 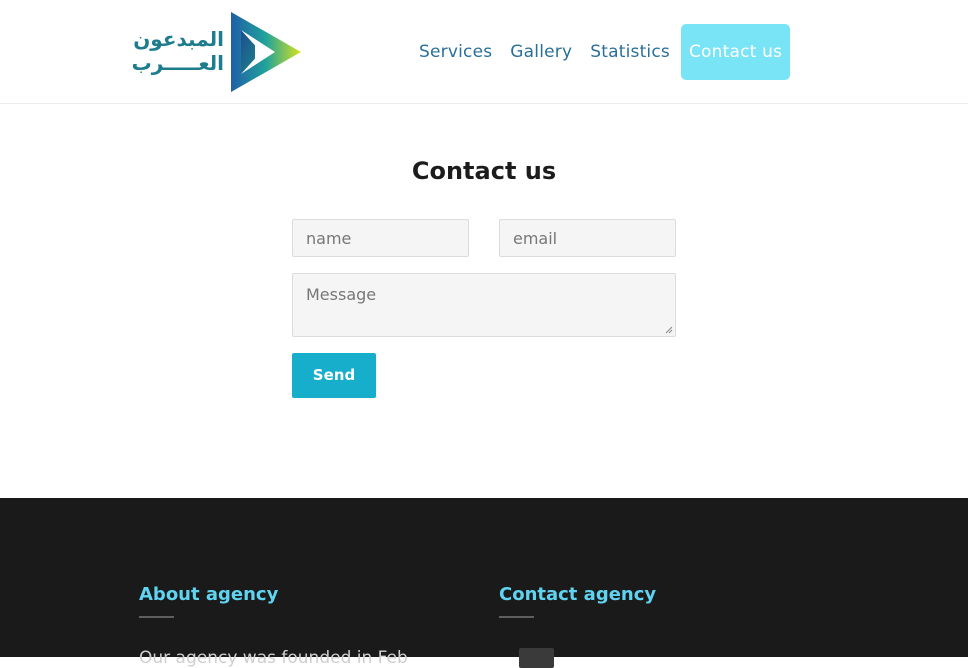 I want to click on contact-agency-heading: Contact agency, so click(x=578, y=594).